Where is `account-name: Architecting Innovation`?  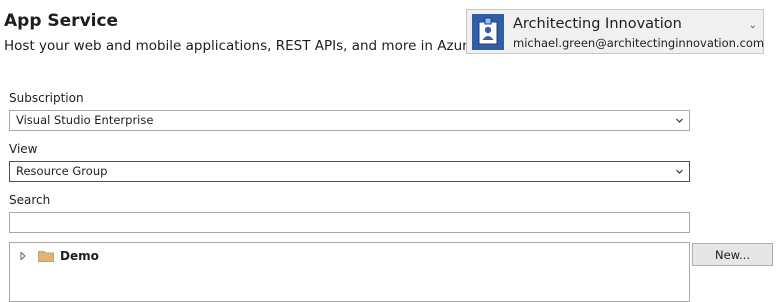
account-name: Architecting Innovation is located at coordinates (597, 24).